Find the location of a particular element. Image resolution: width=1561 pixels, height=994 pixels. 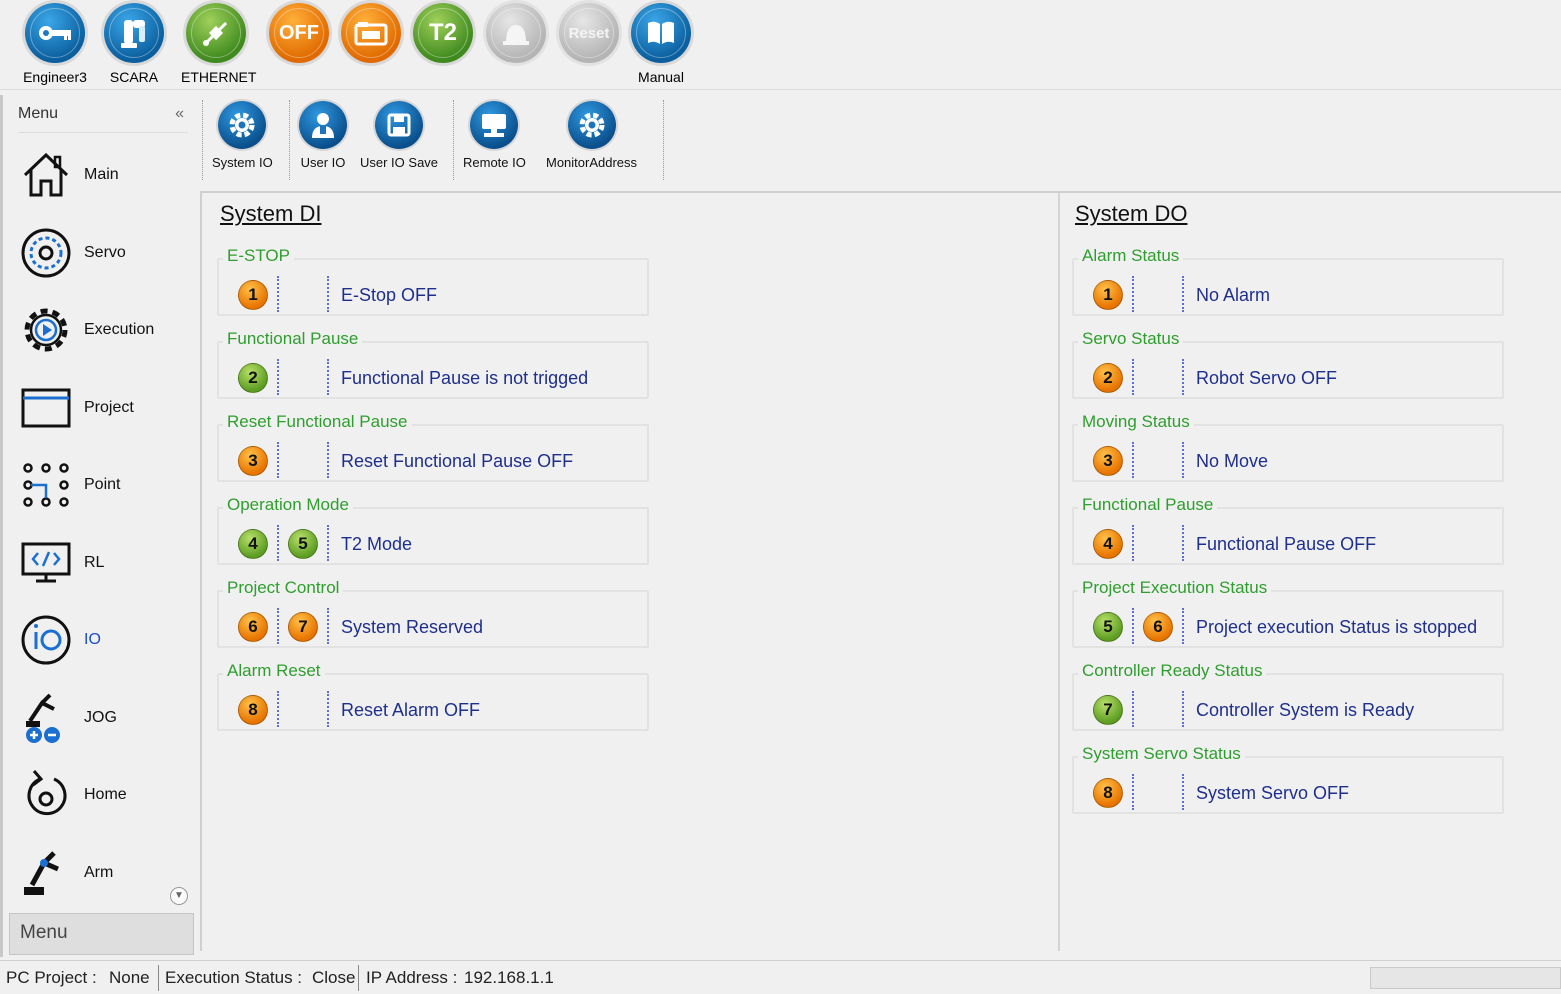

menu-item-servo: Servo is located at coordinates (105, 253).